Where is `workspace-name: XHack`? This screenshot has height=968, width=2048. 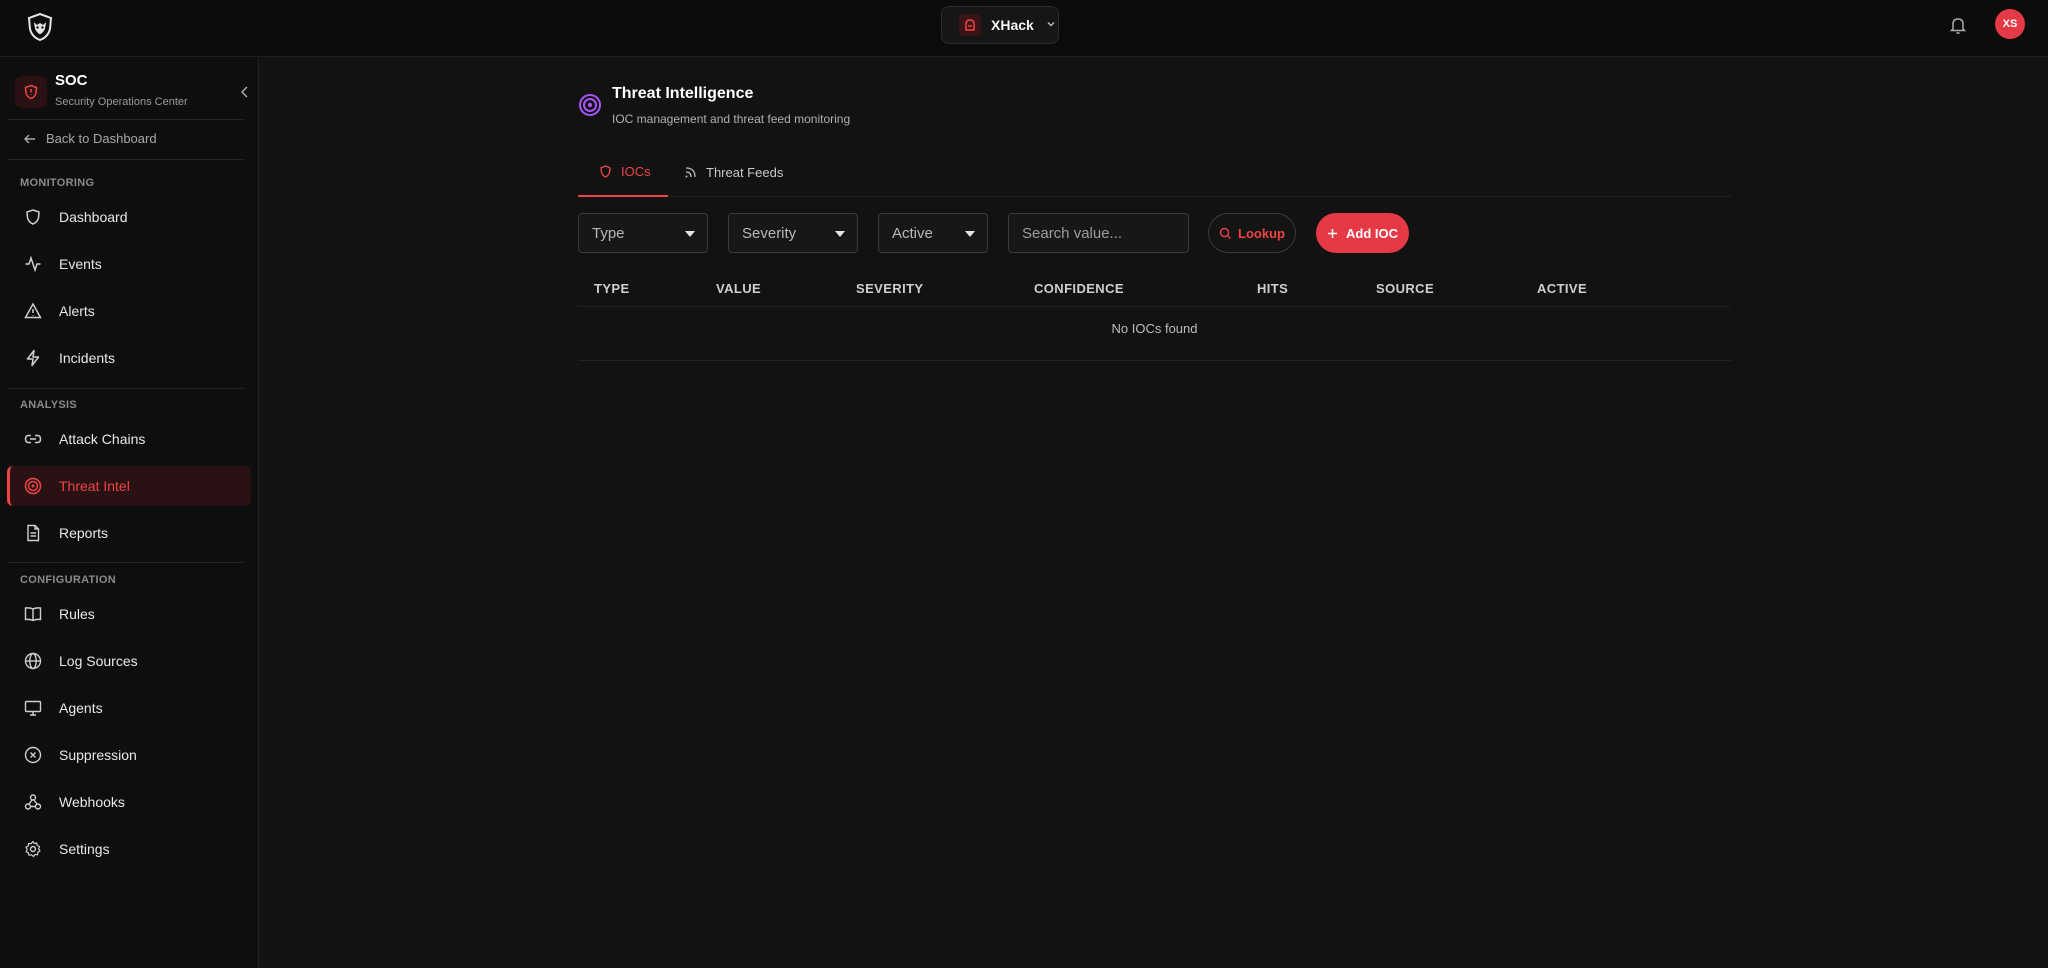
workspace-name: XHack is located at coordinates (1012, 25).